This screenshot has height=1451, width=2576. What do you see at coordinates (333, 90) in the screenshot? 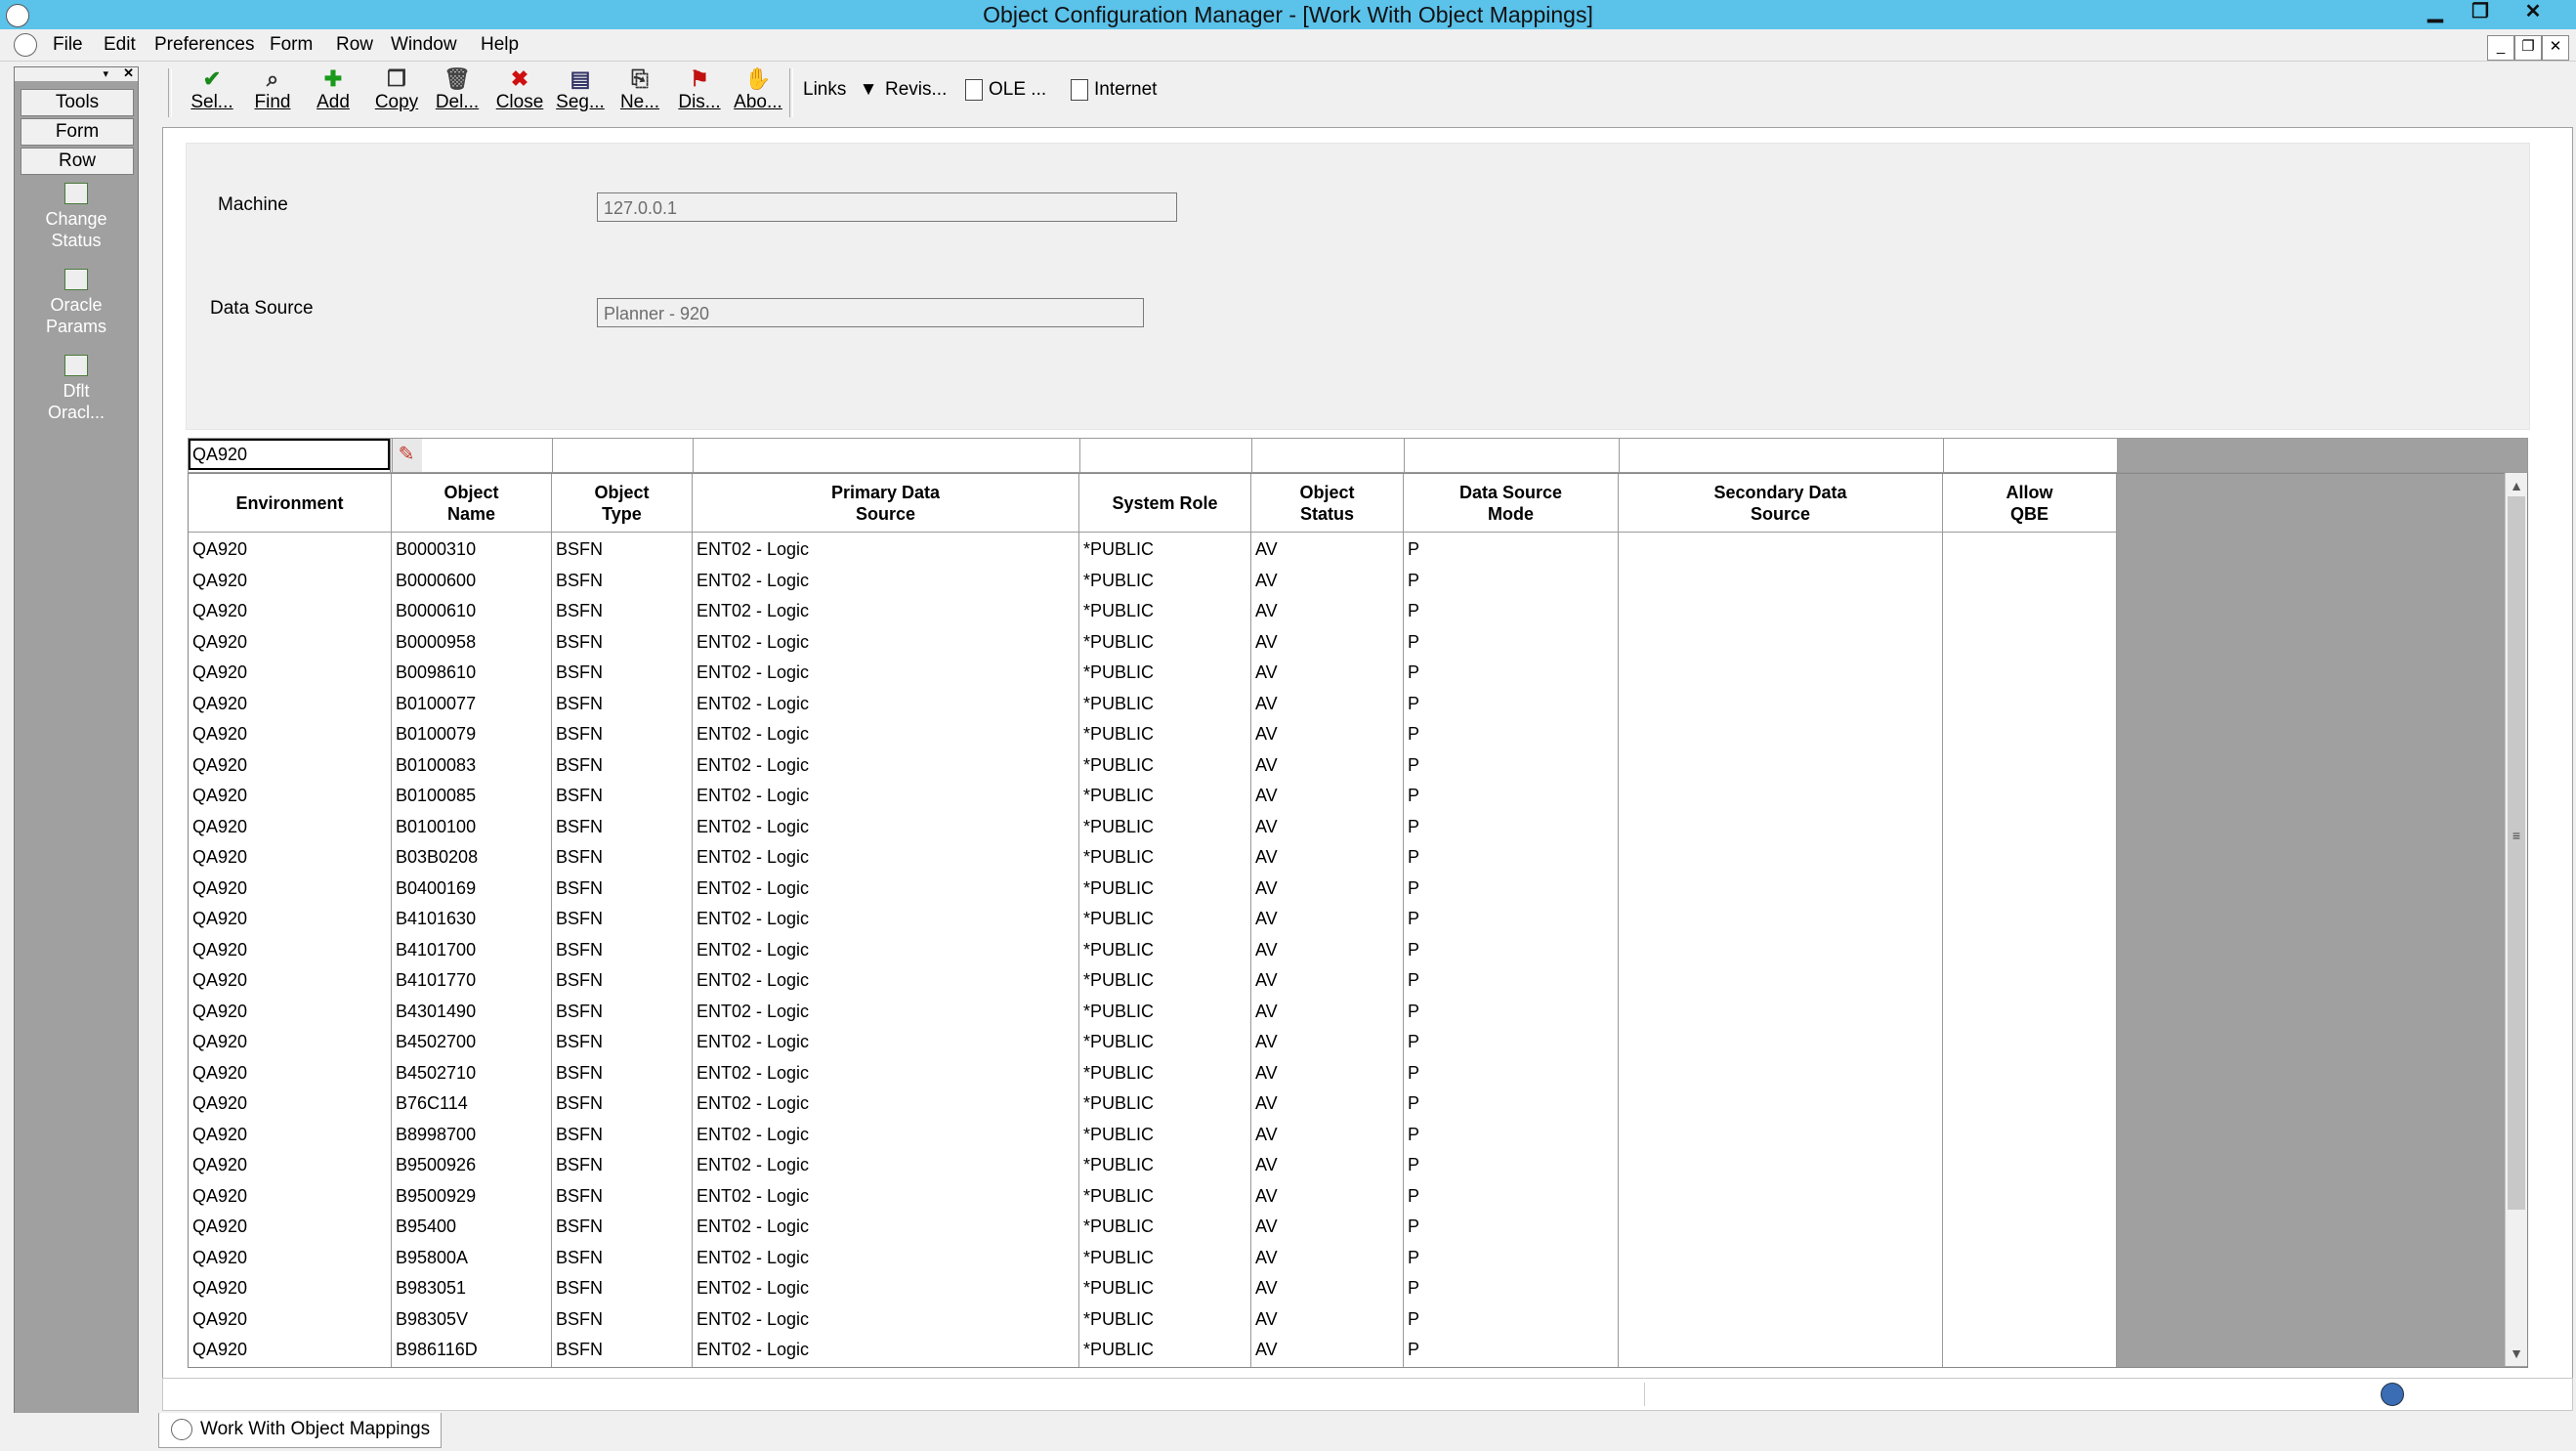
I see `add-button: ✚ Add` at bounding box center [333, 90].